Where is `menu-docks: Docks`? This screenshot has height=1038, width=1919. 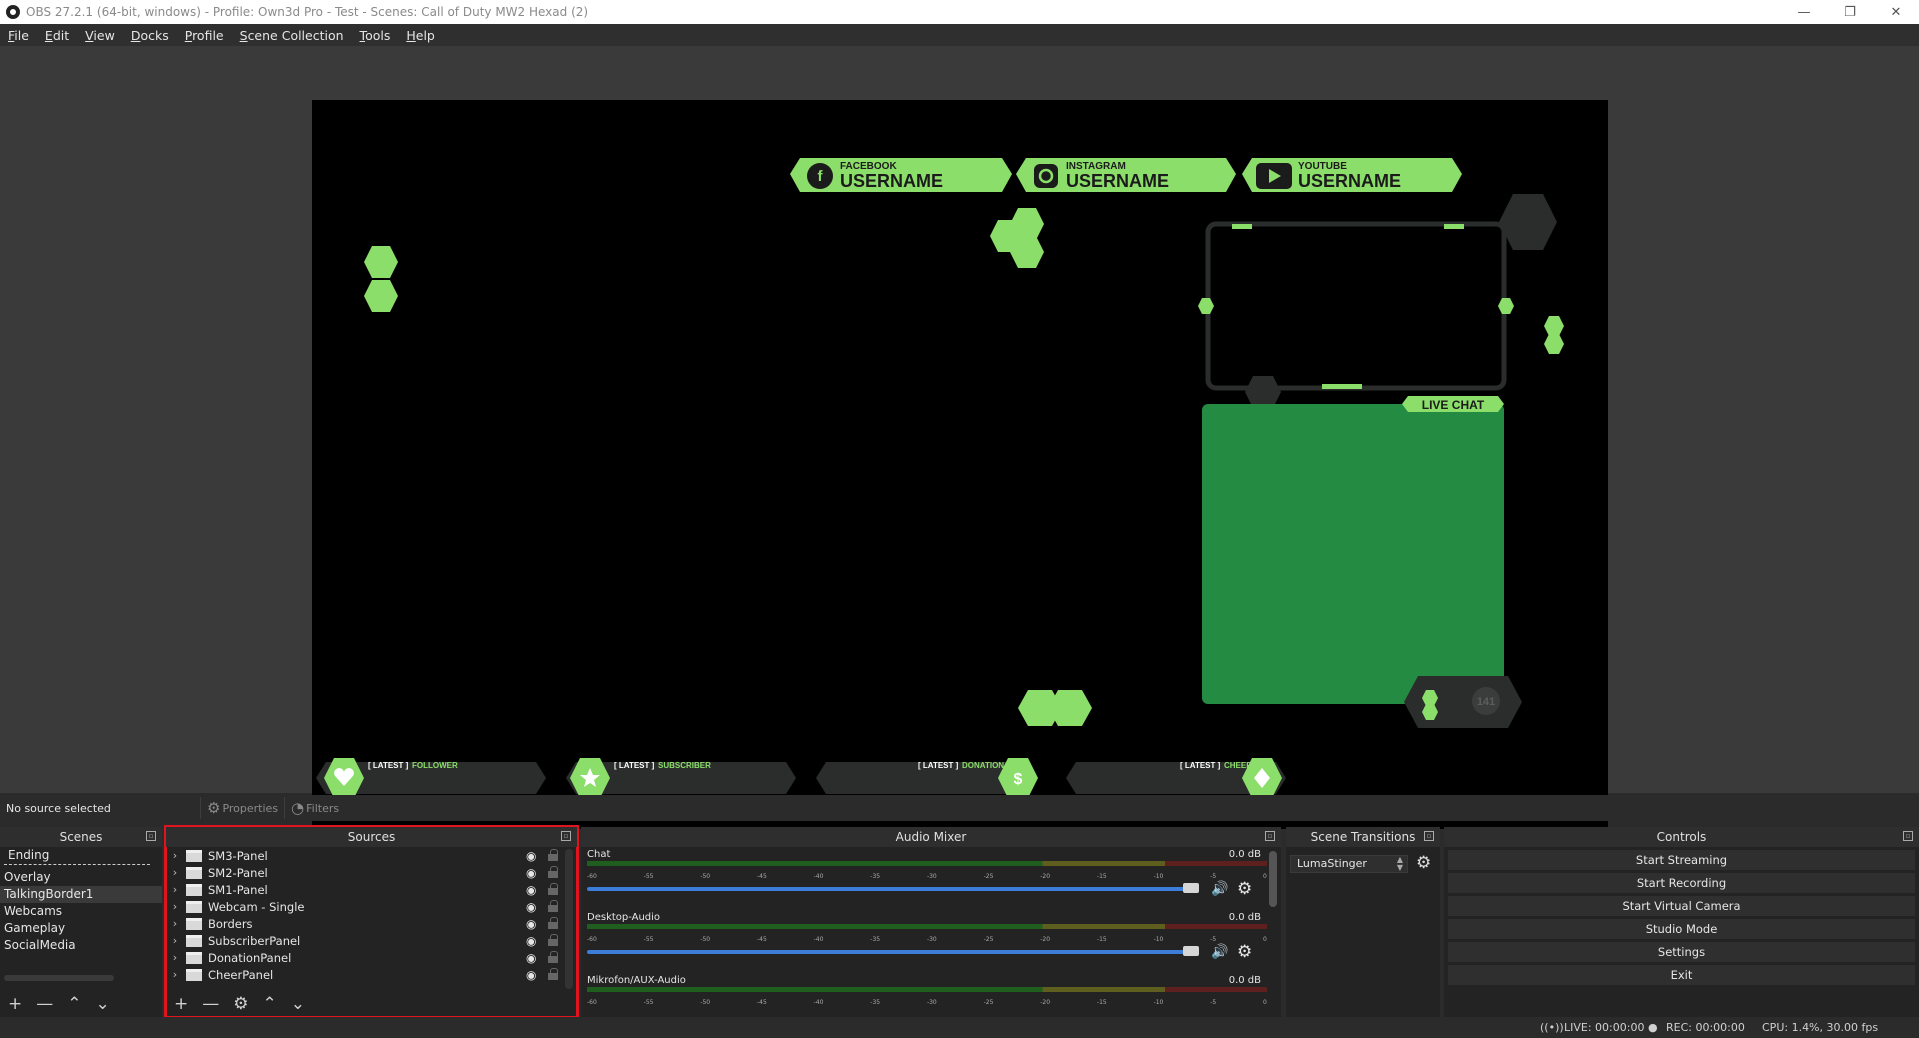
menu-docks: Docks is located at coordinates (150, 35).